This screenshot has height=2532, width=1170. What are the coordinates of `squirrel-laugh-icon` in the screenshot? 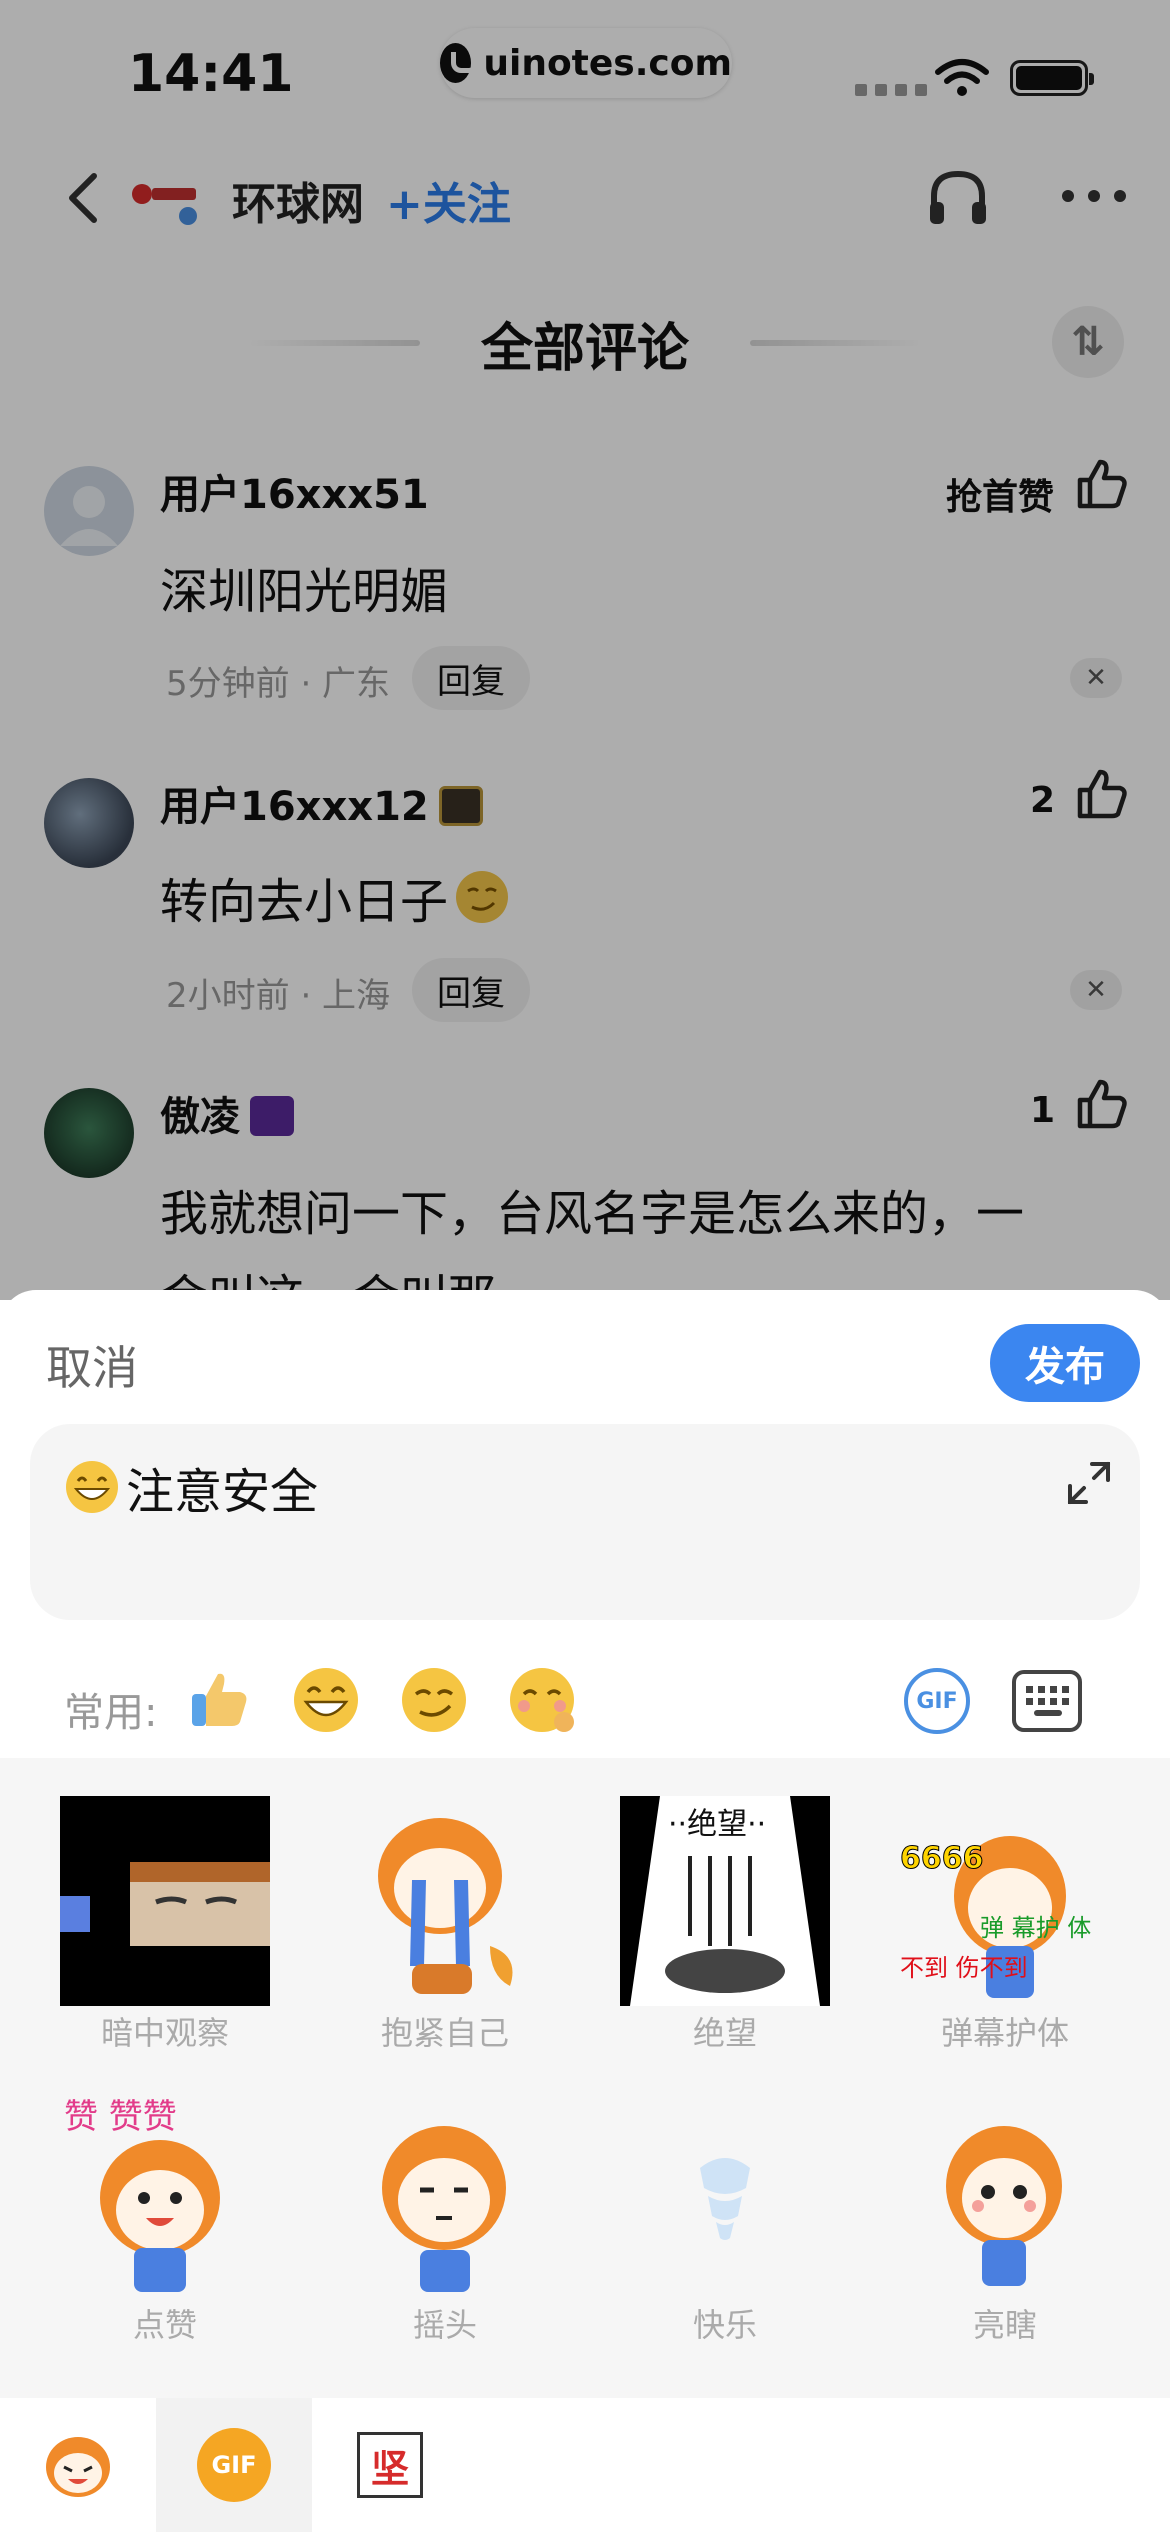 It's located at (78, 2467).